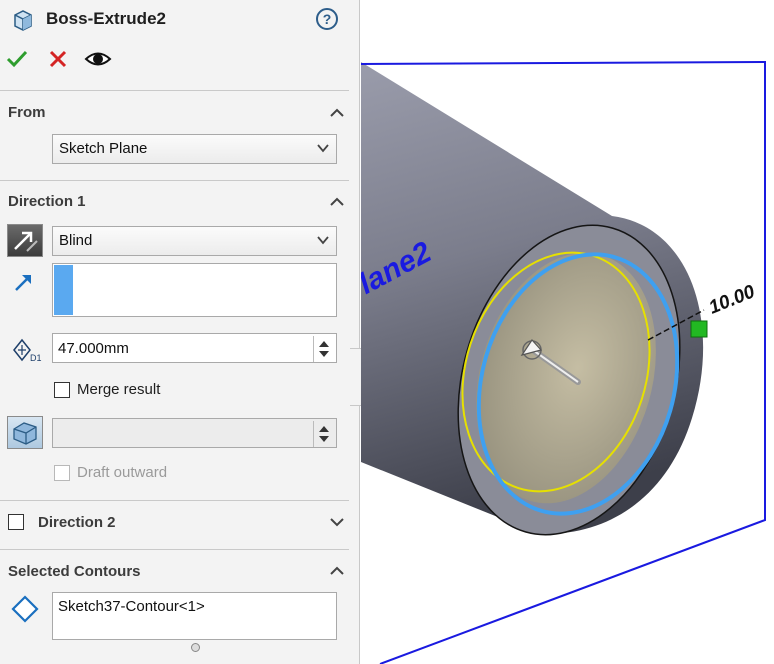 Image resolution: width=774 pixels, height=664 pixels. Describe the element at coordinates (62, 390) in the screenshot. I see `merge-result-checkbox` at that location.